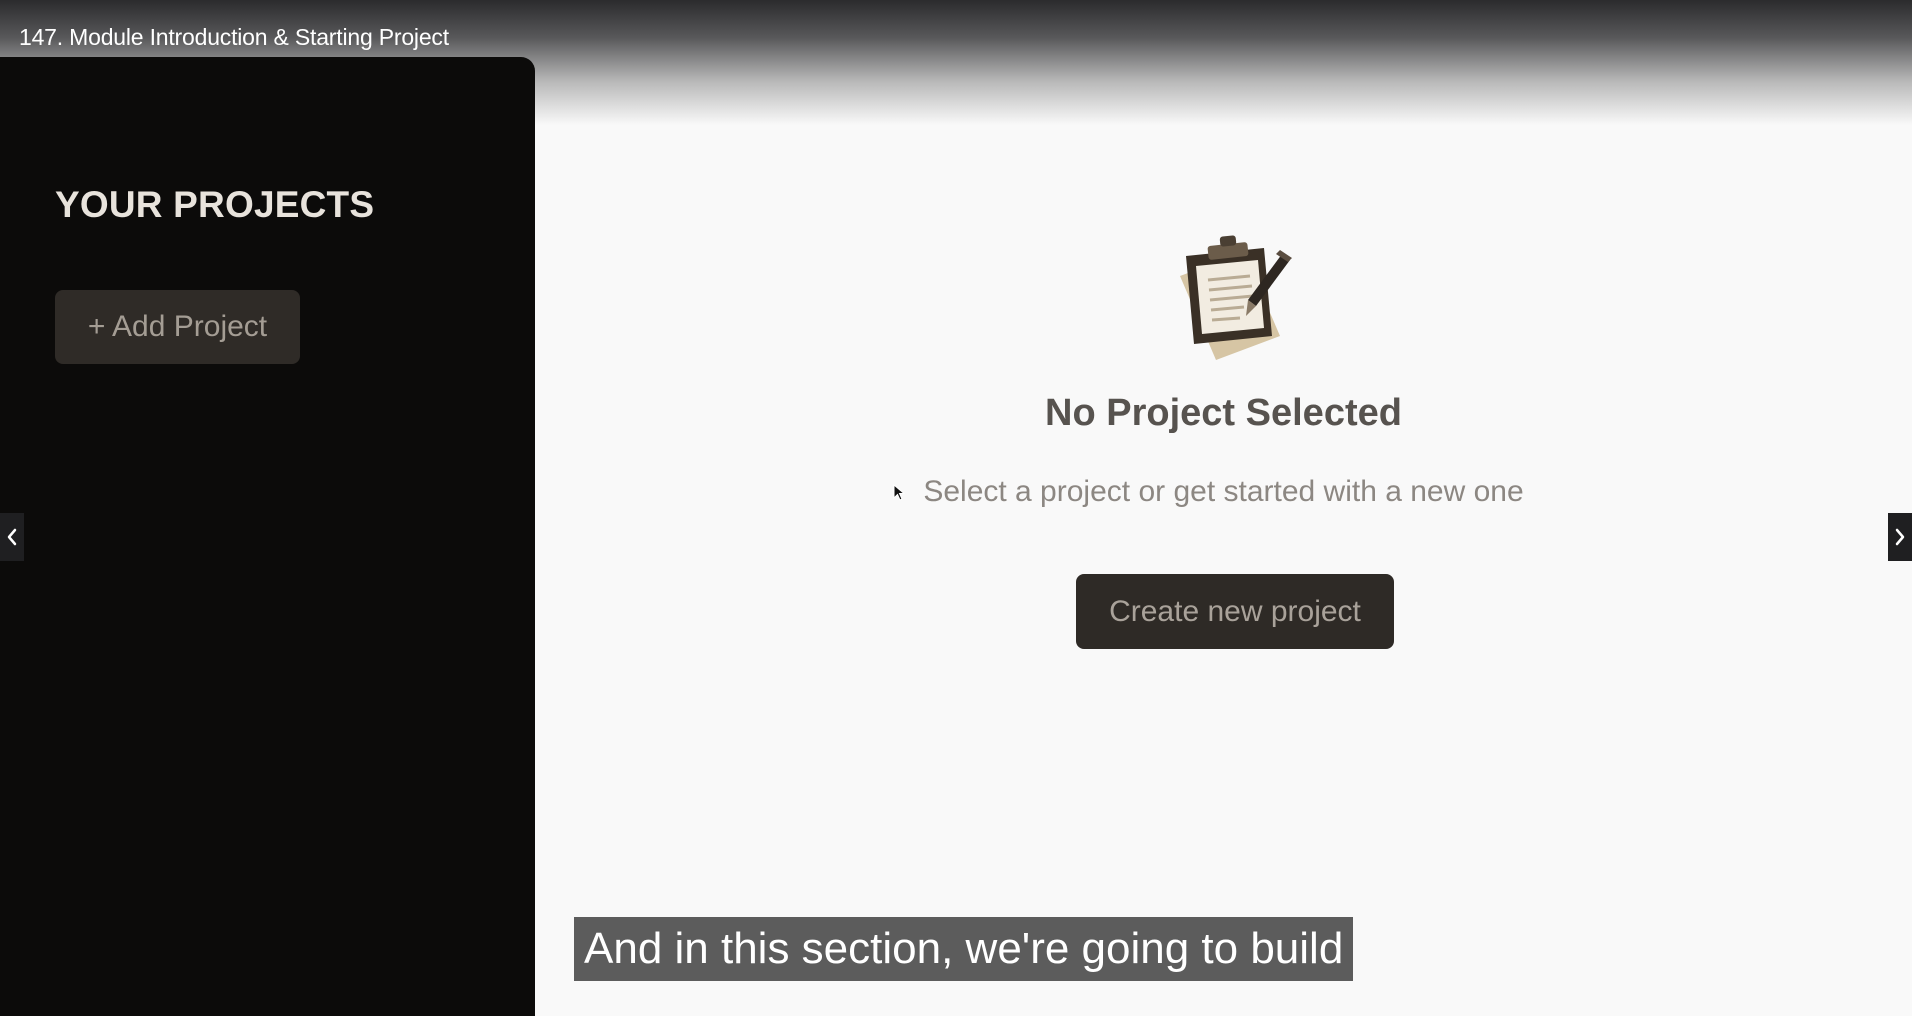 This screenshot has height=1016, width=1912. What do you see at coordinates (899, 492) in the screenshot?
I see `mouse-cursor-icon` at bounding box center [899, 492].